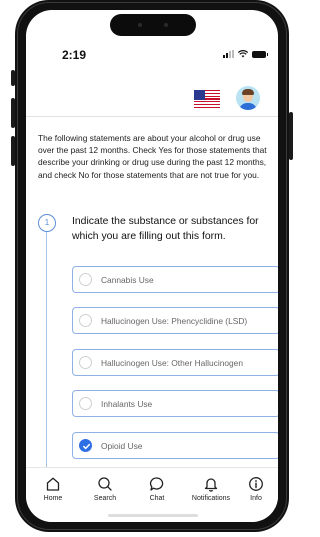 The width and height of the screenshot is (320, 537). Describe the element at coordinates (172, 363) in the screenshot. I see `option-label: Hallucinogen Use: Other Hallucinogen` at that location.